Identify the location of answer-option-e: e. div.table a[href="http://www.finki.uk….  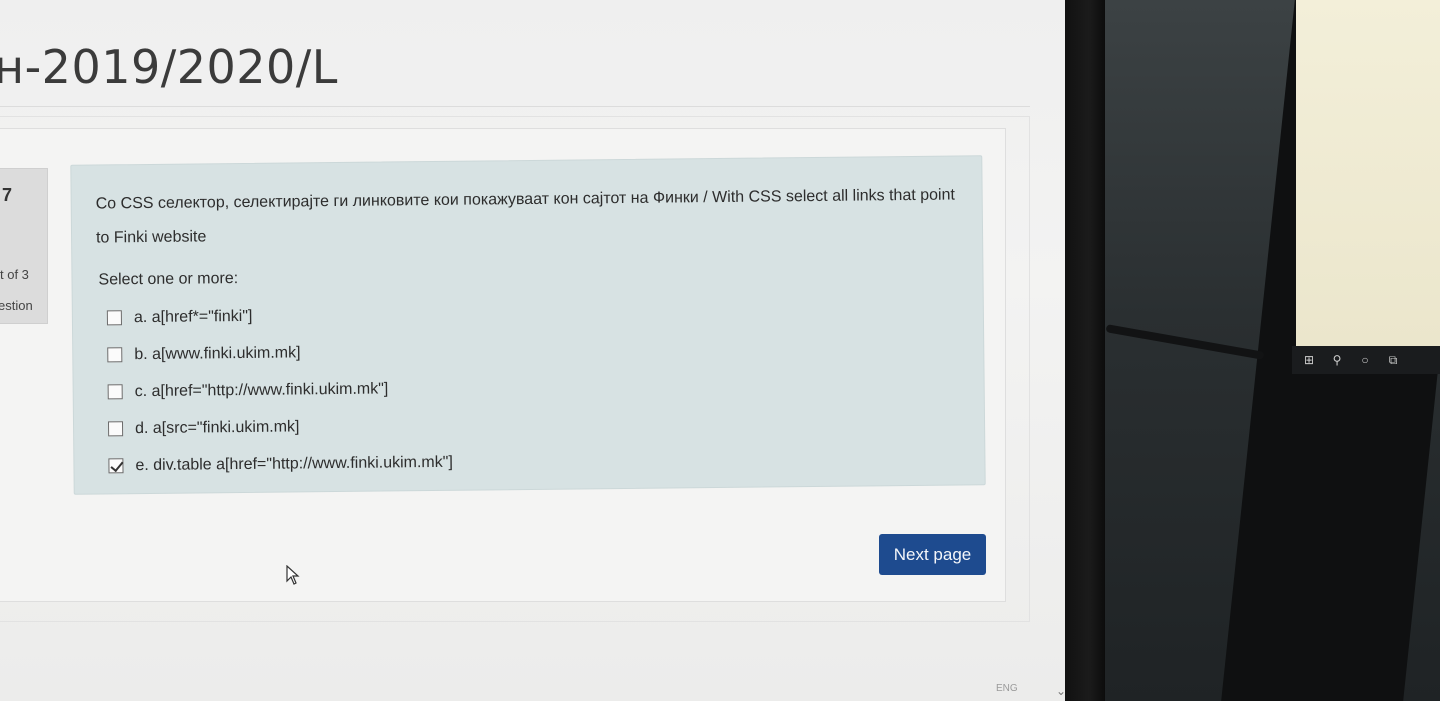
(280, 464).